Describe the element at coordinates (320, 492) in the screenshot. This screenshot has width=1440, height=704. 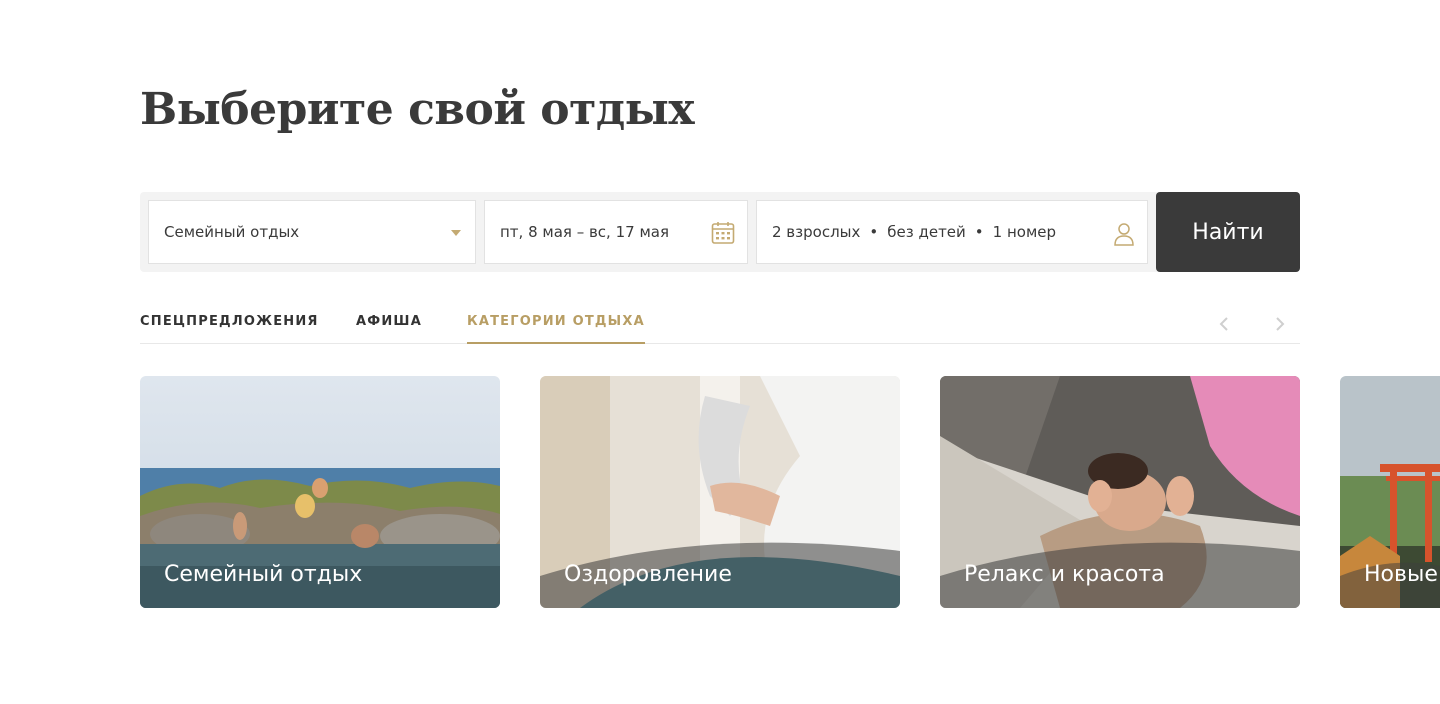
I see `category-card-family: Семейный отдых` at that location.